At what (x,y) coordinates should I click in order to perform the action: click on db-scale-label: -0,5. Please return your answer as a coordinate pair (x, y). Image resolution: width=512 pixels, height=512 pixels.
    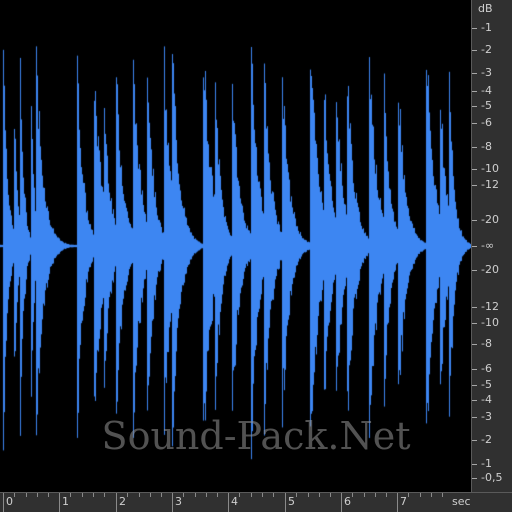
    Looking at the image, I should click on (492, 477).